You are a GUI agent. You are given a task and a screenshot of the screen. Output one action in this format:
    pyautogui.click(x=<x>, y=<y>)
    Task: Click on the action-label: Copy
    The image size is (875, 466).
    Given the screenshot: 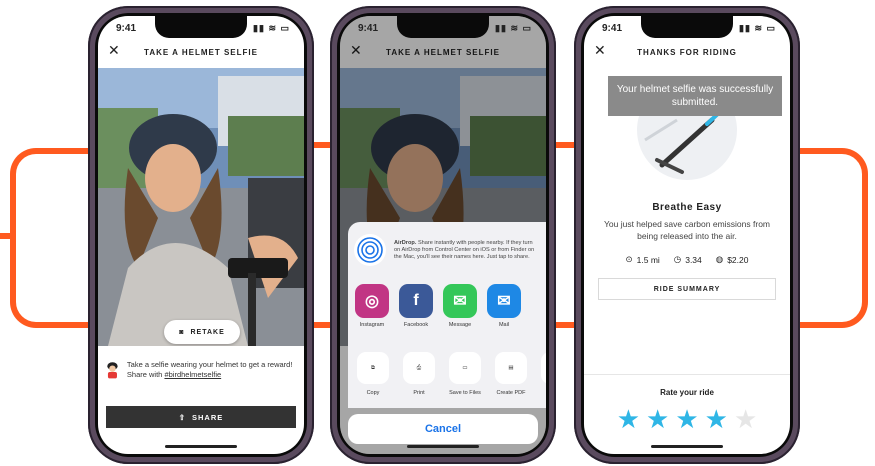 What is the action you would take?
    pyautogui.click(x=373, y=393)
    